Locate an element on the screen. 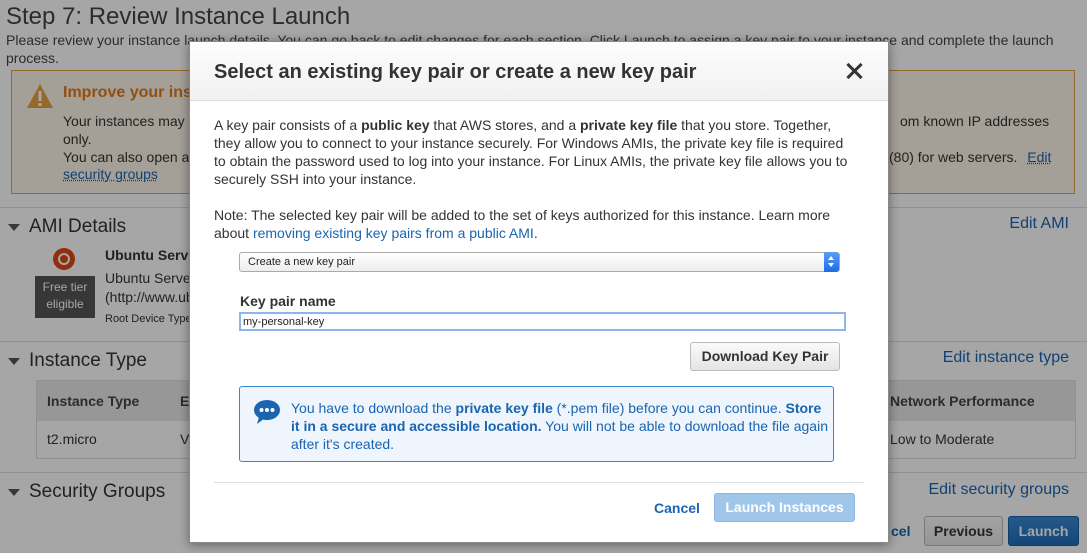 The image size is (1087, 553). dialog-cancel-button: Cancel is located at coordinates (677, 508).